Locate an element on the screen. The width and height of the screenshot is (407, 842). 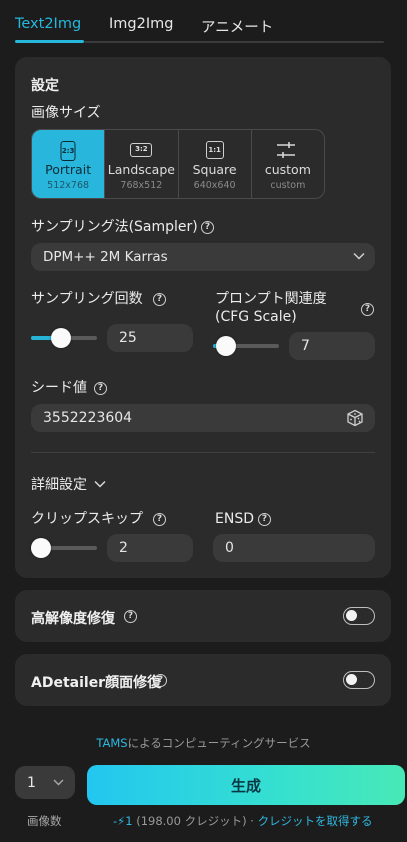
size-option-custom: custom custom is located at coordinates (287, 164).